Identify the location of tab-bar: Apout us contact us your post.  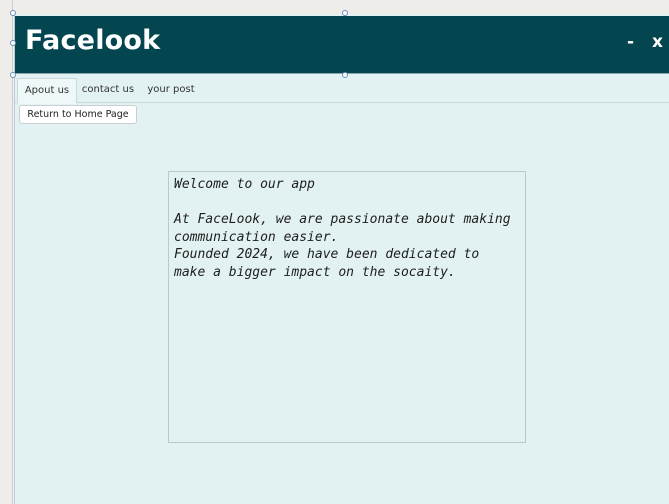
(342, 90).